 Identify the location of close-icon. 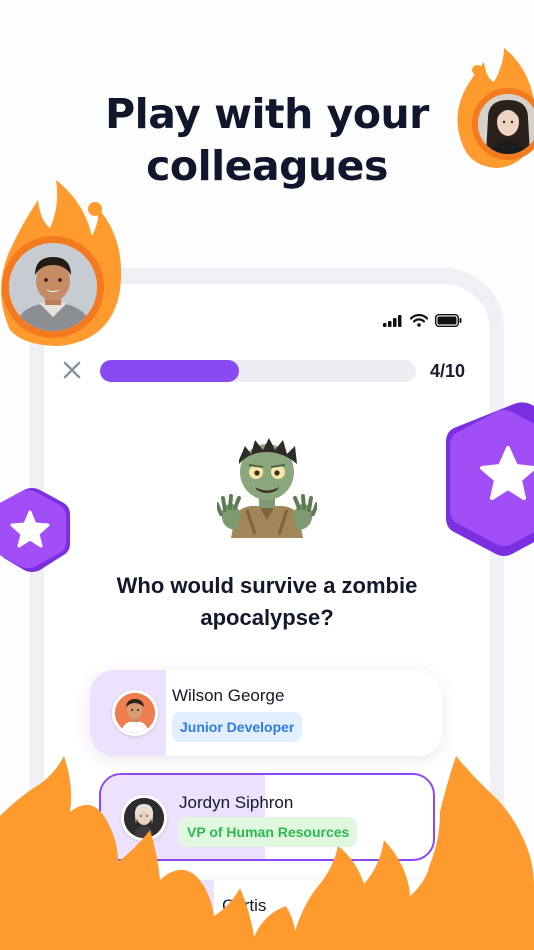
(72, 370).